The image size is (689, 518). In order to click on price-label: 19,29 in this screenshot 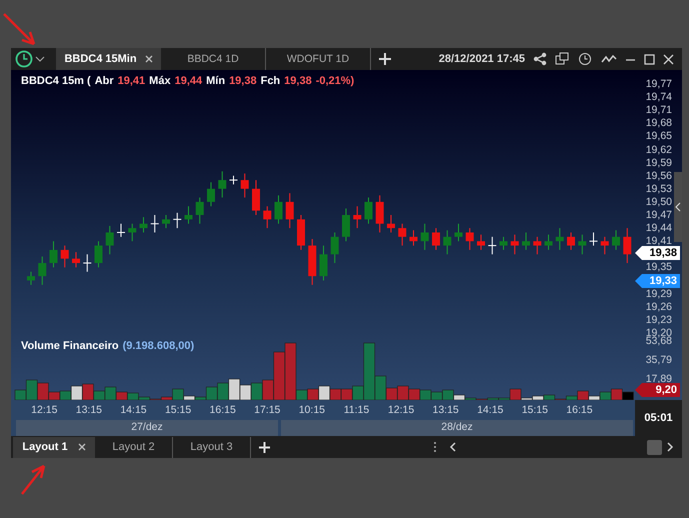, I will do `click(659, 294)`.